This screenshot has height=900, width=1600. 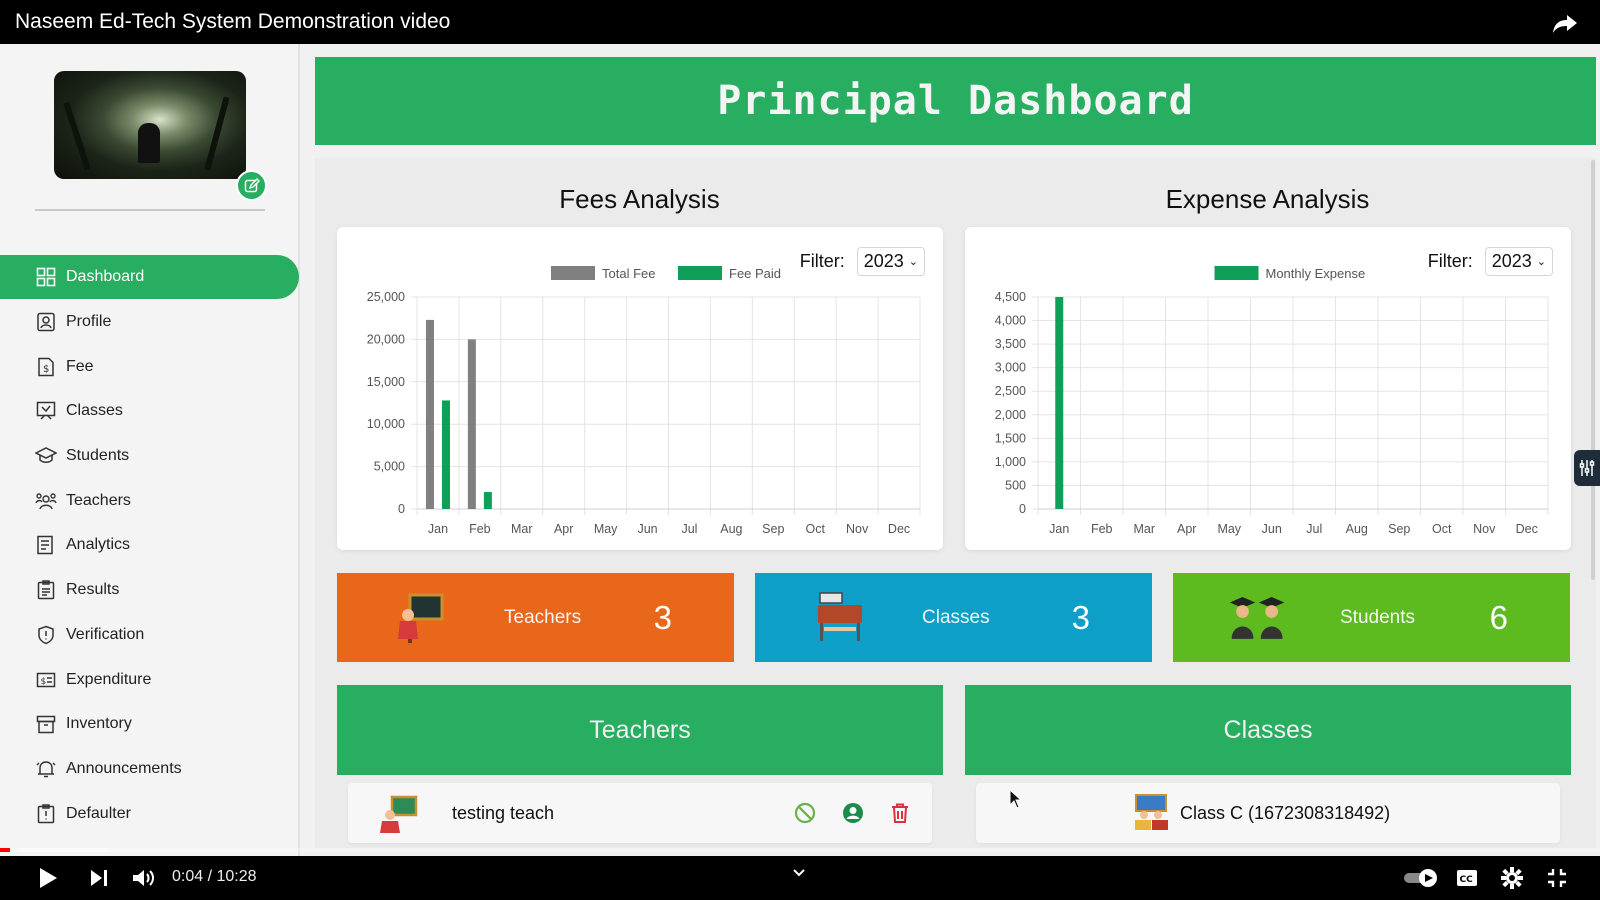 What do you see at coordinates (1421, 878) in the screenshot?
I see `autoplay-toggle` at bounding box center [1421, 878].